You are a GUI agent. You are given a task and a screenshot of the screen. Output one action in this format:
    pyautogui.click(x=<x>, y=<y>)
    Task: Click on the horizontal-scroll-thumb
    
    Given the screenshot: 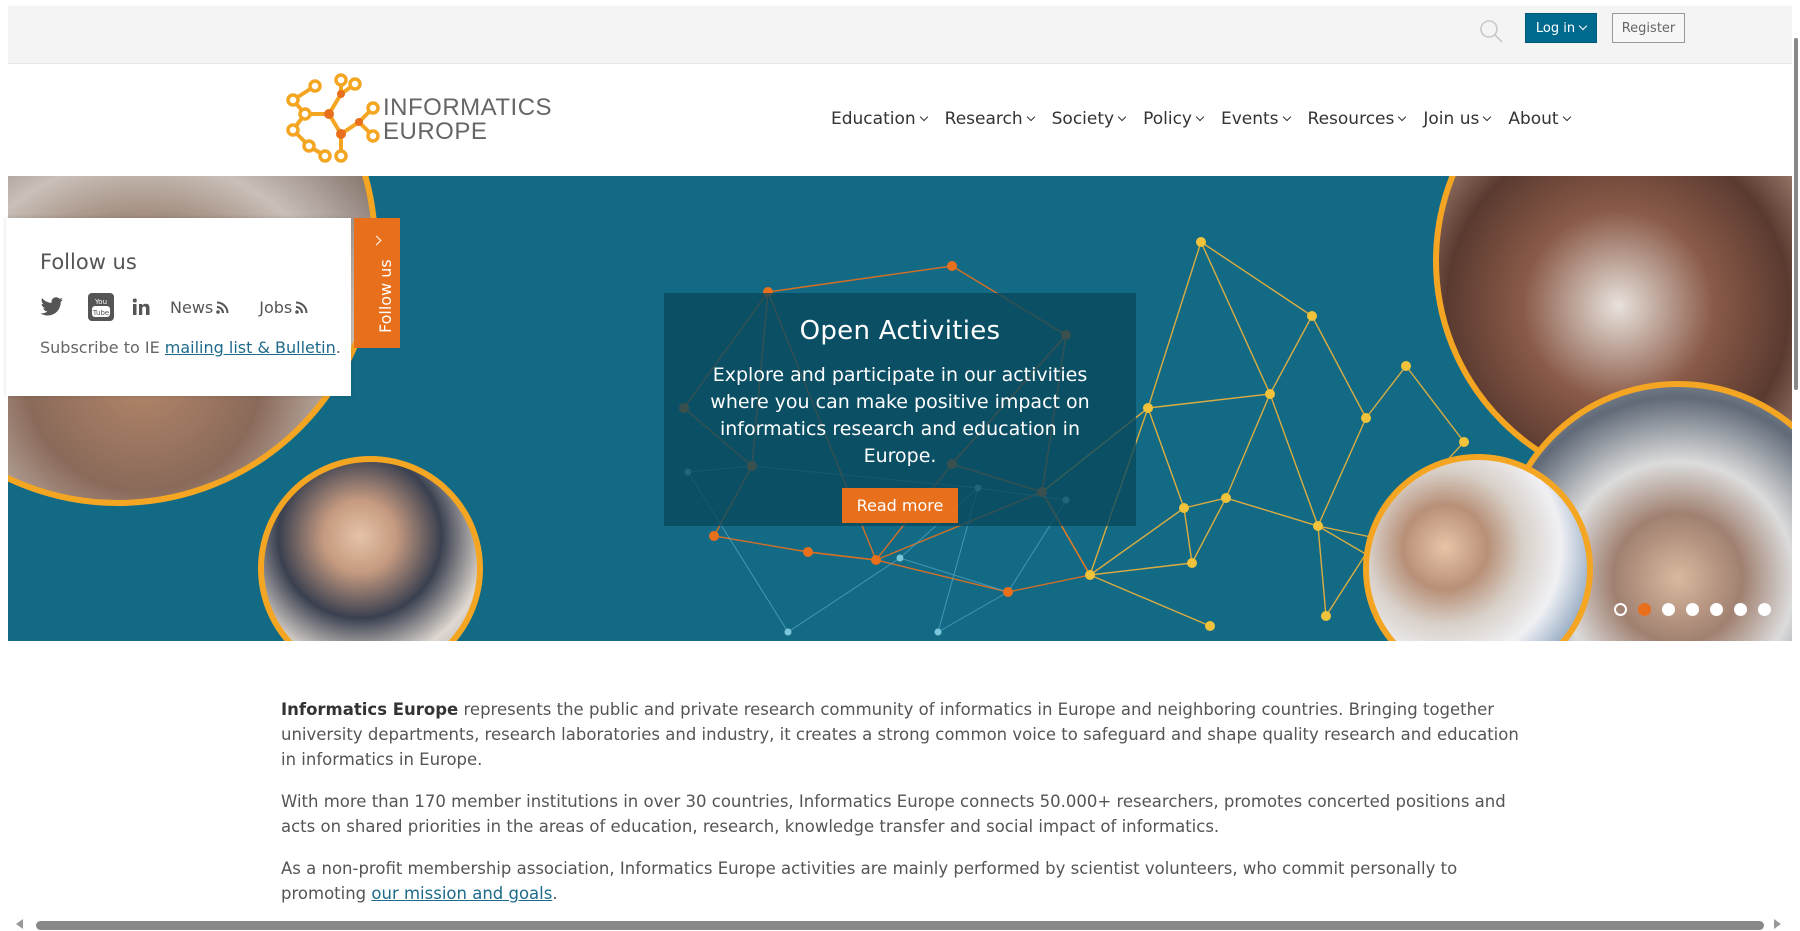 What is the action you would take?
    pyautogui.click(x=900, y=925)
    